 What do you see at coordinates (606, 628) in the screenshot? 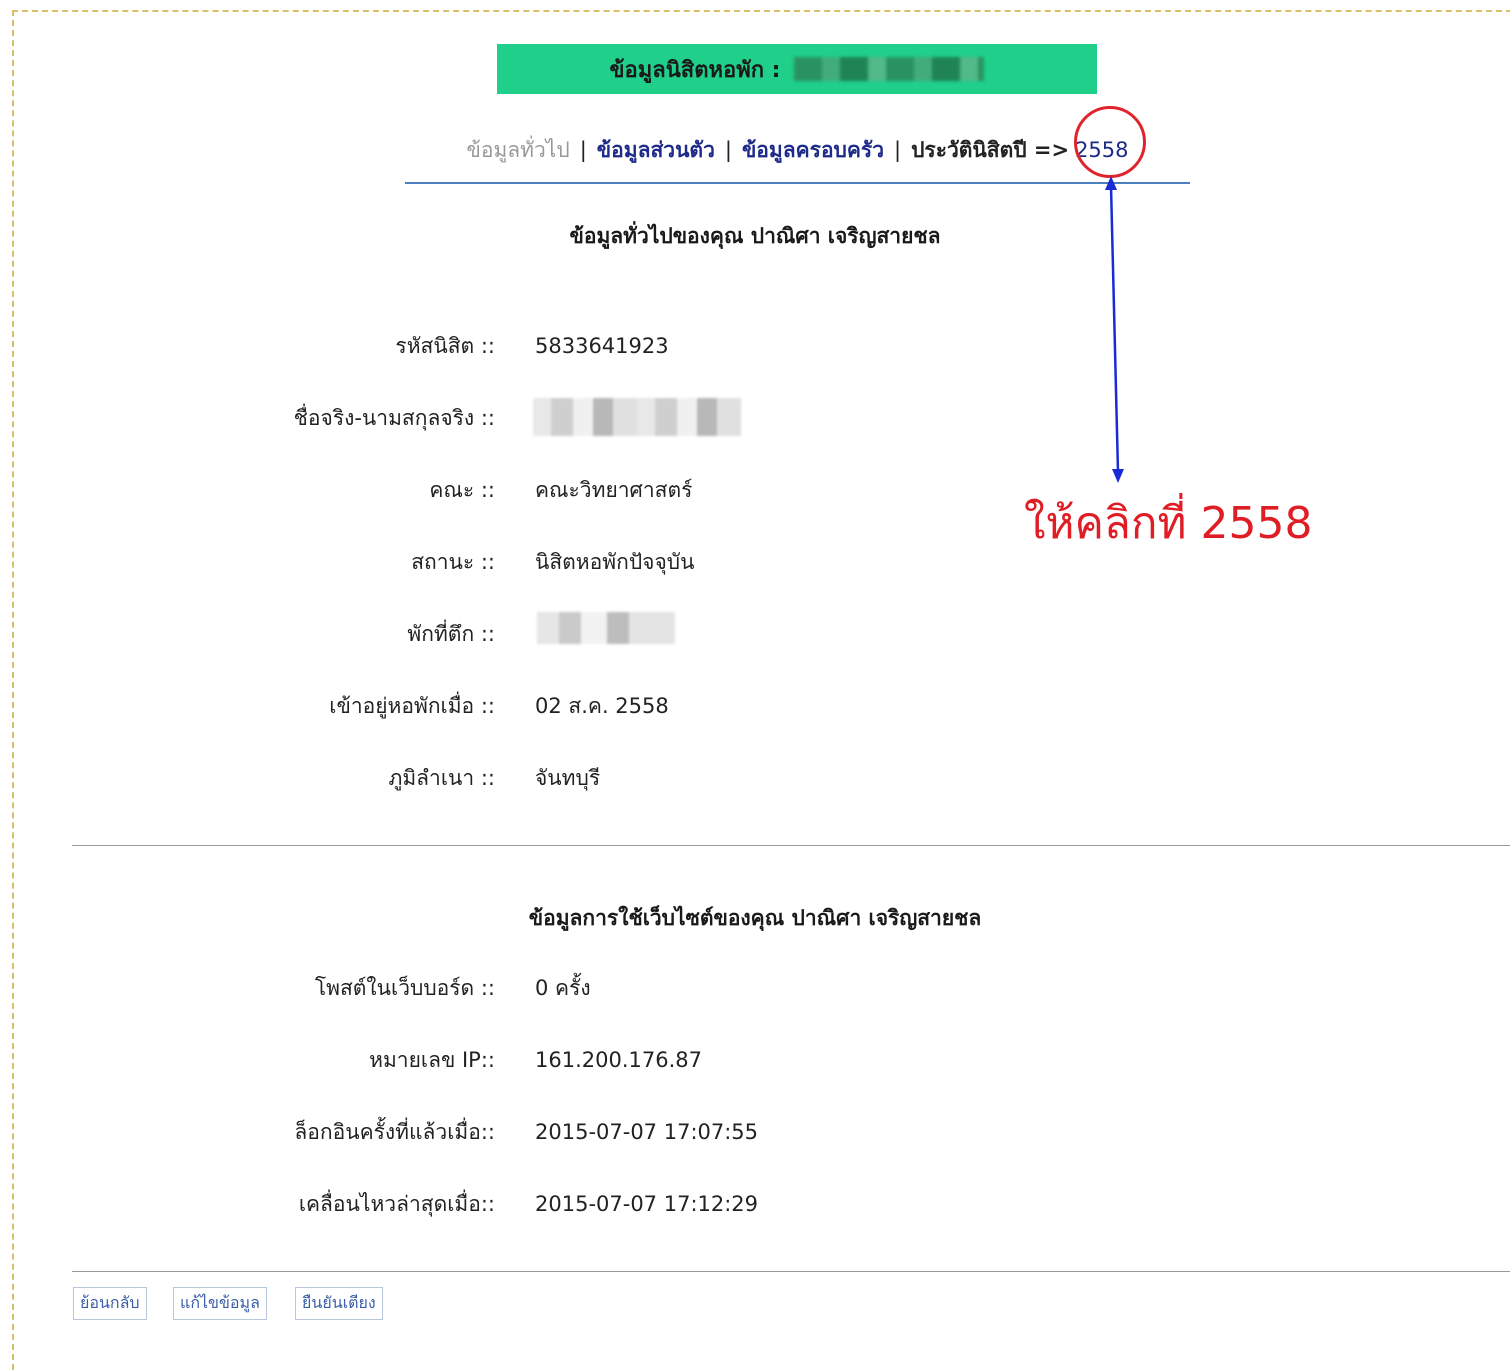
I see `redacted-dorm-building` at bounding box center [606, 628].